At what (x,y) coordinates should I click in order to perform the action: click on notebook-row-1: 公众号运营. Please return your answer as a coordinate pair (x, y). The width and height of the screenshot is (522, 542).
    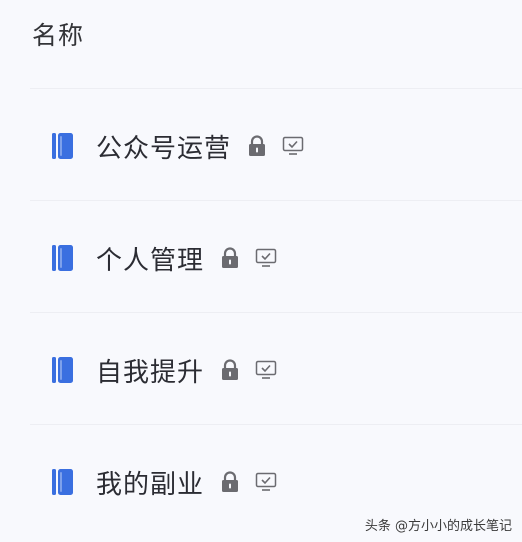
    Looking at the image, I should click on (261, 146).